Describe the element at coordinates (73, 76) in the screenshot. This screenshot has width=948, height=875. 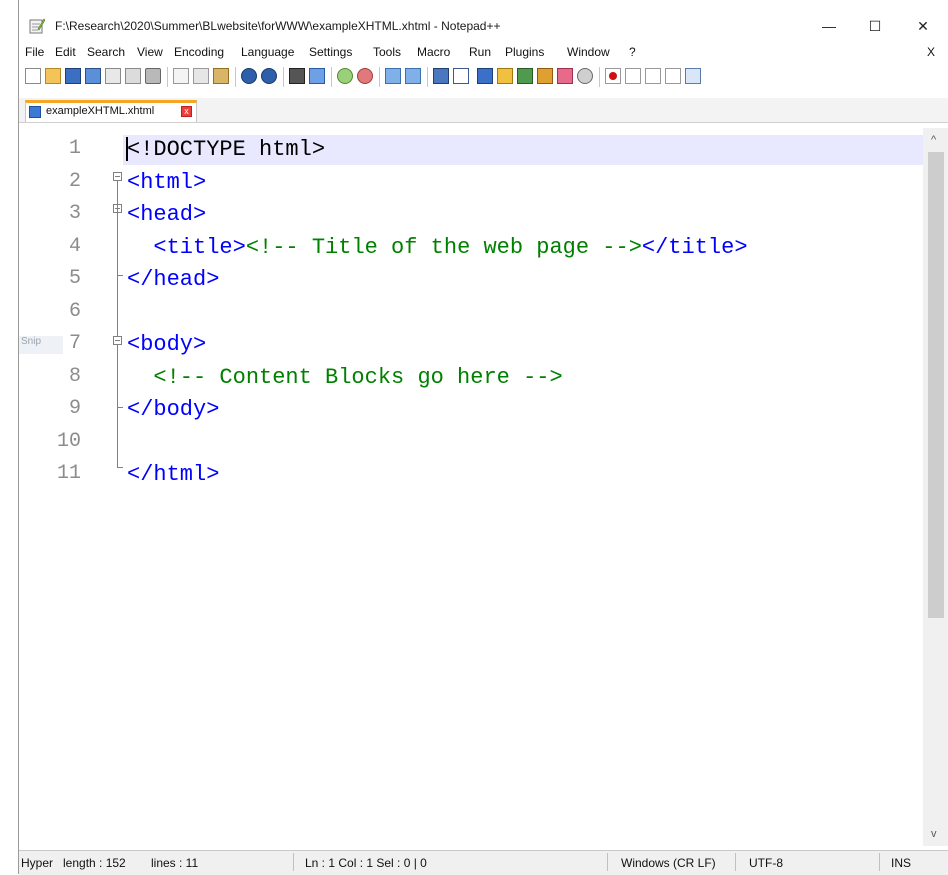
I see `save-icon` at that location.